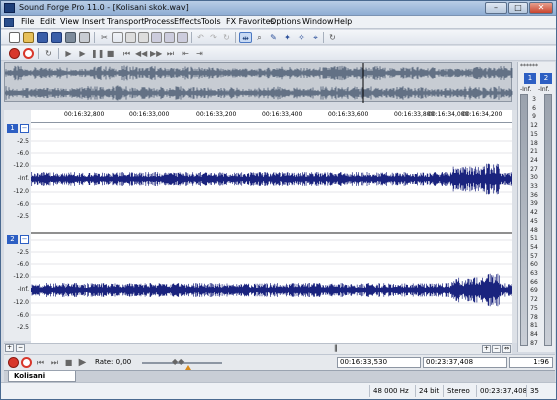 This screenshot has height=400, width=557. What do you see at coordinates (12, 128) in the screenshot?
I see `channel-1-number: 1` at bounding box center [12, 128].